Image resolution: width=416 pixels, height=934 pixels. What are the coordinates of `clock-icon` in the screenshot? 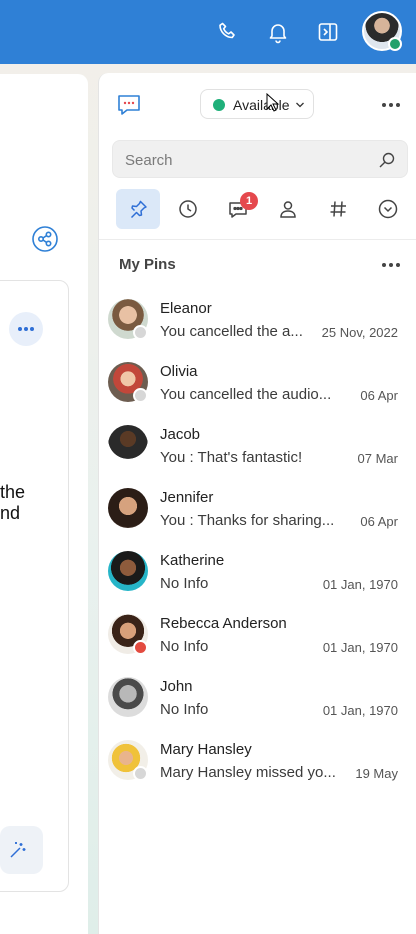 It's located at (188, 209).